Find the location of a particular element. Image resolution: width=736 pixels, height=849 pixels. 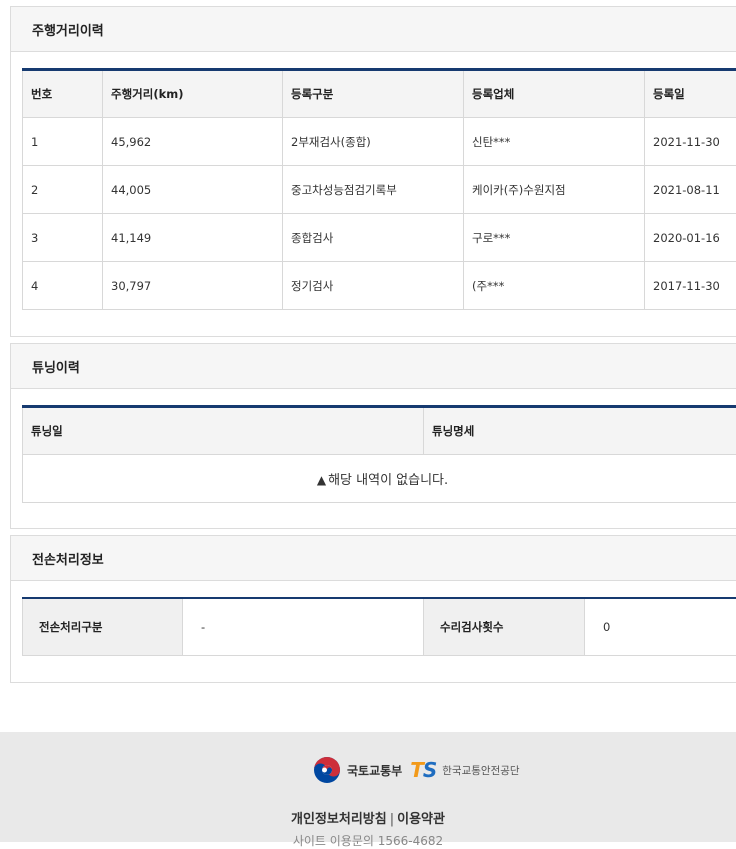

table-row: 1 45,962 2부재검사(종합) 신탄*** 2021-11-30 is located at coordinates (379, 142).